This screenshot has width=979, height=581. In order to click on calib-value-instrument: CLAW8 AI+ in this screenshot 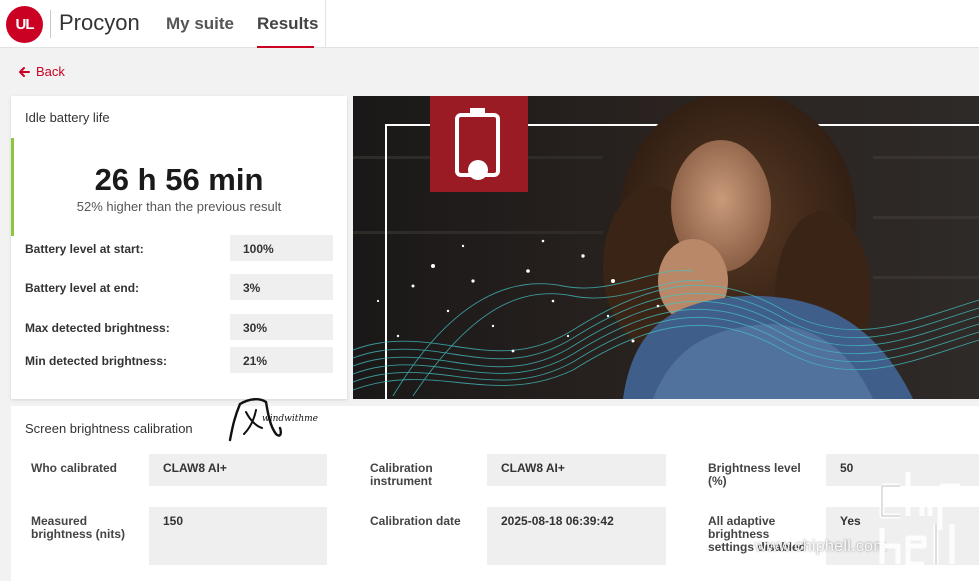, I will do `click(576, 470)`.